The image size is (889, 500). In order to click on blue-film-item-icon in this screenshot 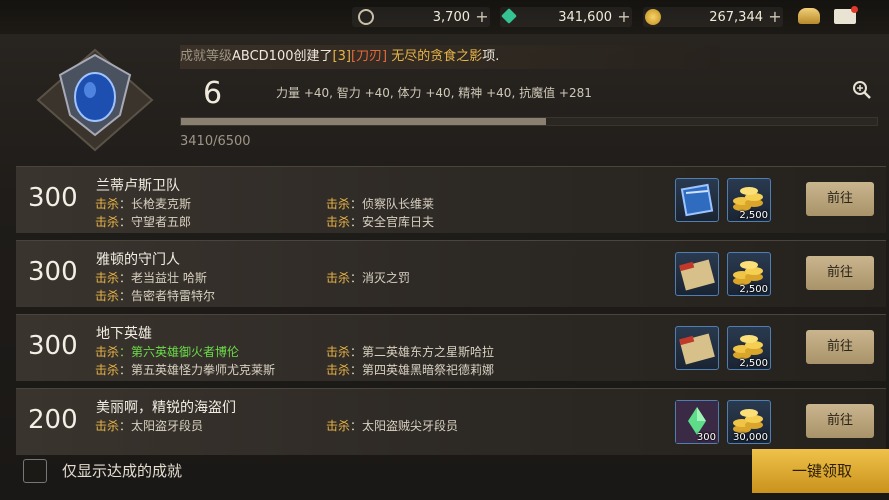, I will do `click(697, 204)`.